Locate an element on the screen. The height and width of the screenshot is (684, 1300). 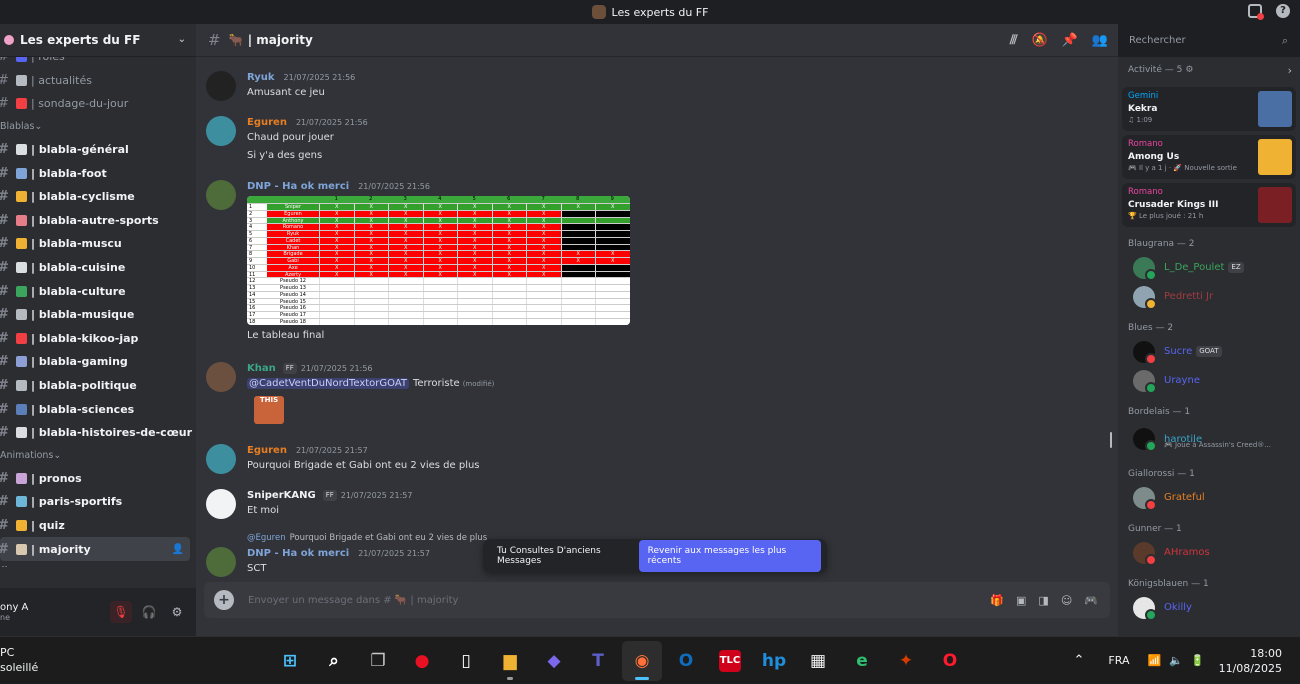
channel-item: # | blabla-politique is located at coordinates (98, 386).